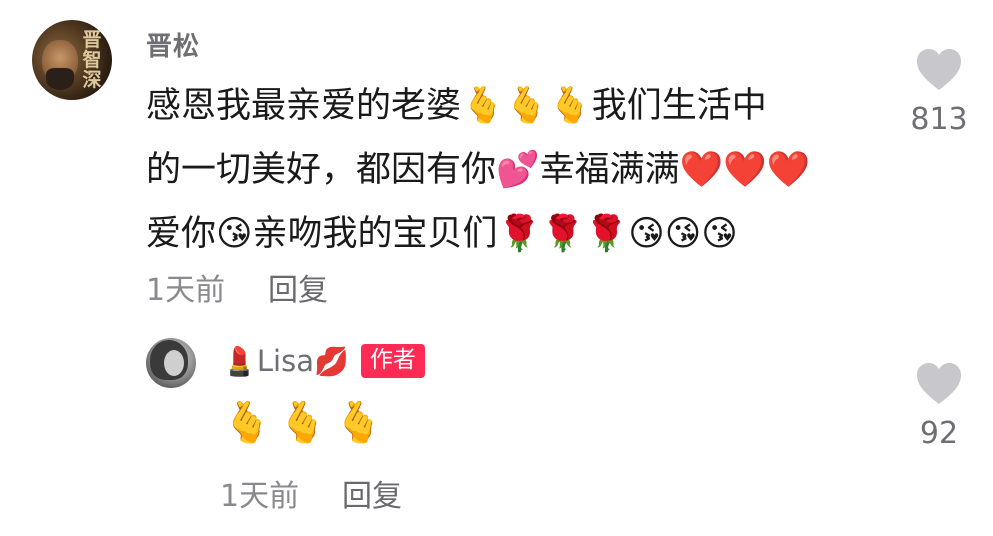 The height and width of the screenshot is (536, 993). I want to click on comment-reply-button: 回复, so click(298, 287).